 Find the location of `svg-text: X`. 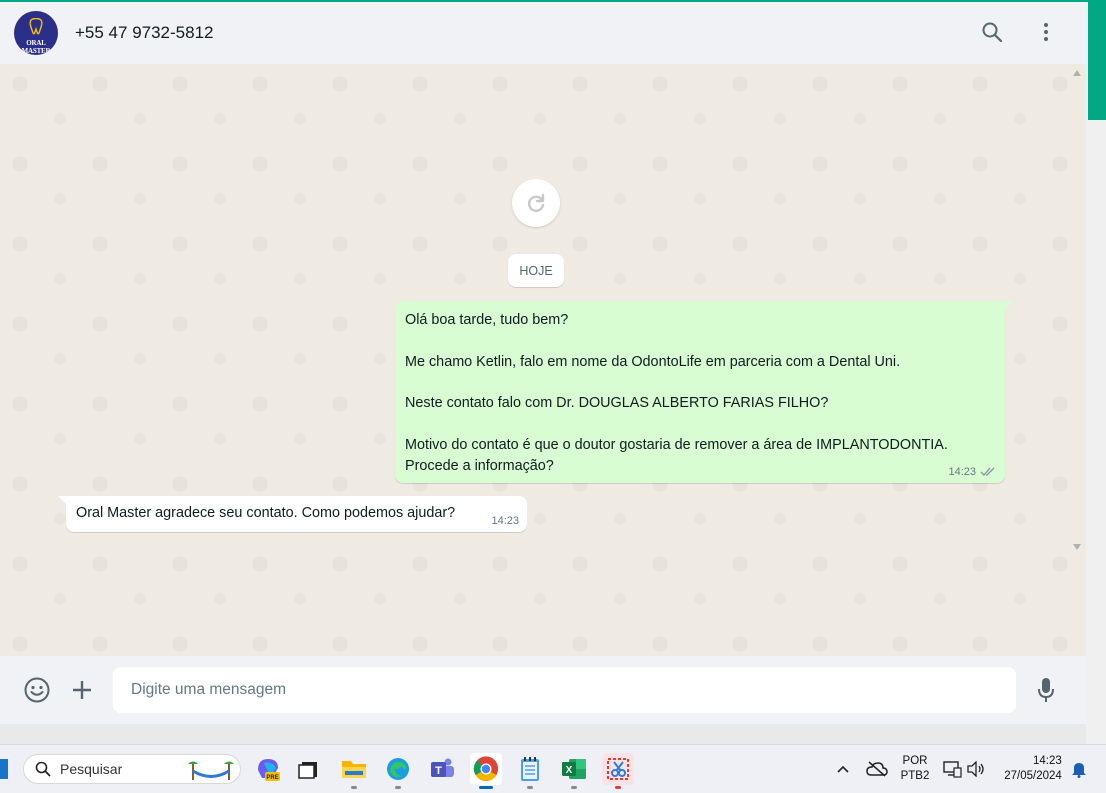

svg-text: X is located at coordinates (569, 770).